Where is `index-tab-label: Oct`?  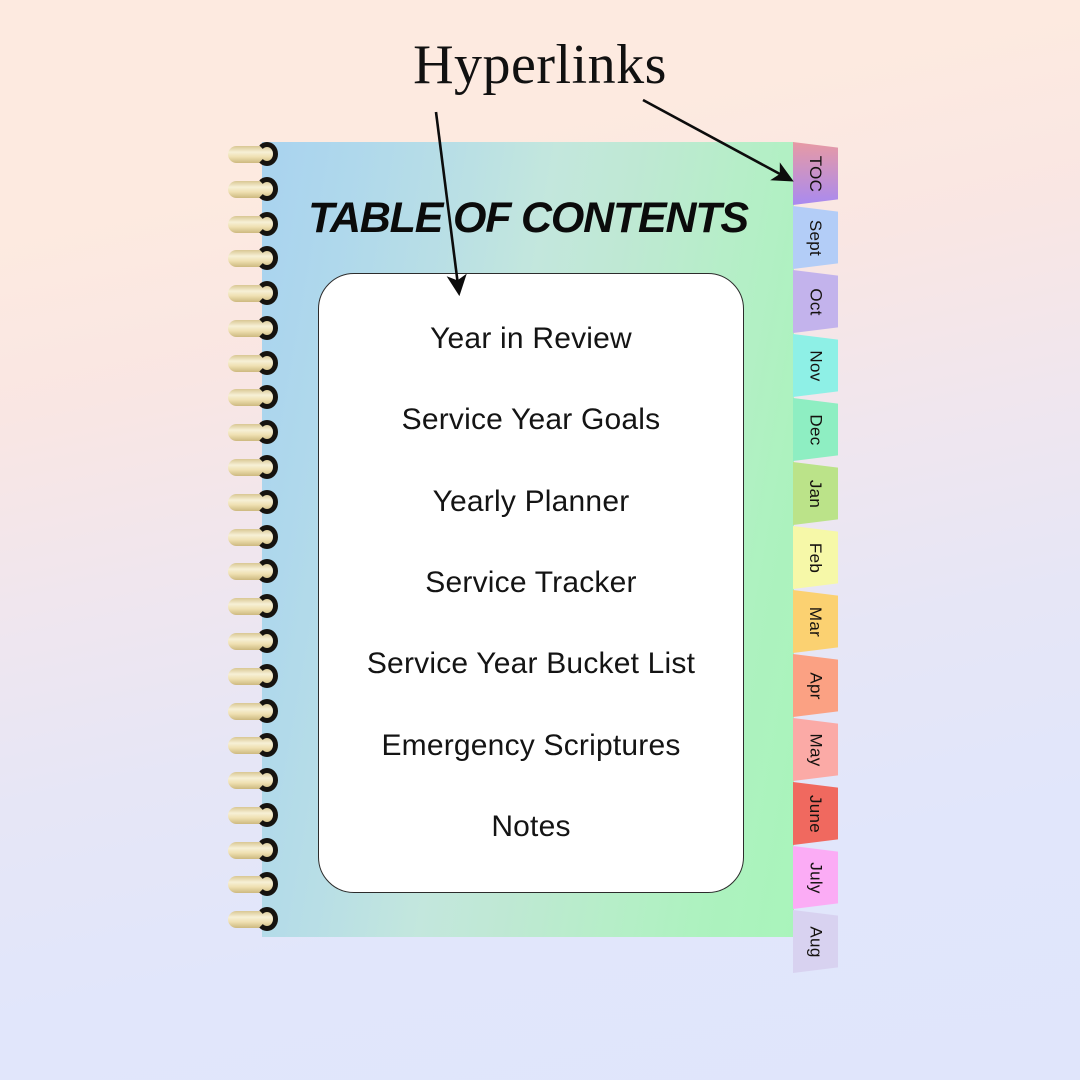
index-tab-label: Oct is located at coordinates (816, 301).